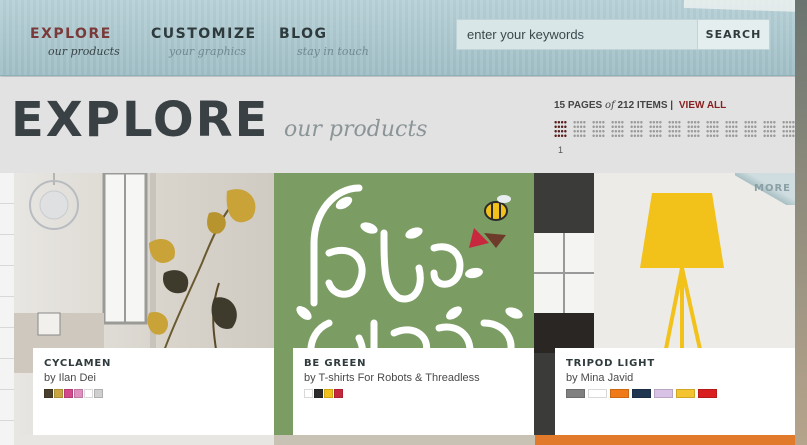 Image resolution: width=807 pixels, height=445 pixels. What do you see at coordinates (333, 51) in the screenshot?
I see `nav-blog-subtitle: stay in touch` at bounding box center [333, 51].